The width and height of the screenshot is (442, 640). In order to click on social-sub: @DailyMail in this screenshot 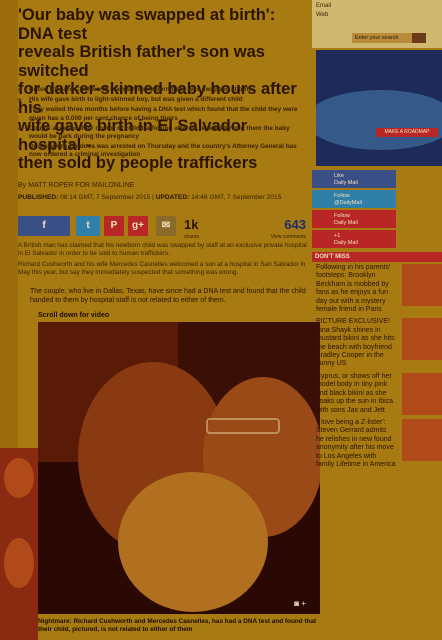, I will do `click(348, 202)`.